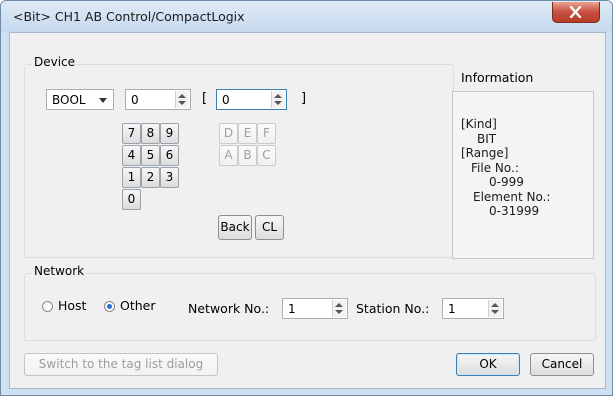  I want to click on key-3: 3, so click(169, 177).